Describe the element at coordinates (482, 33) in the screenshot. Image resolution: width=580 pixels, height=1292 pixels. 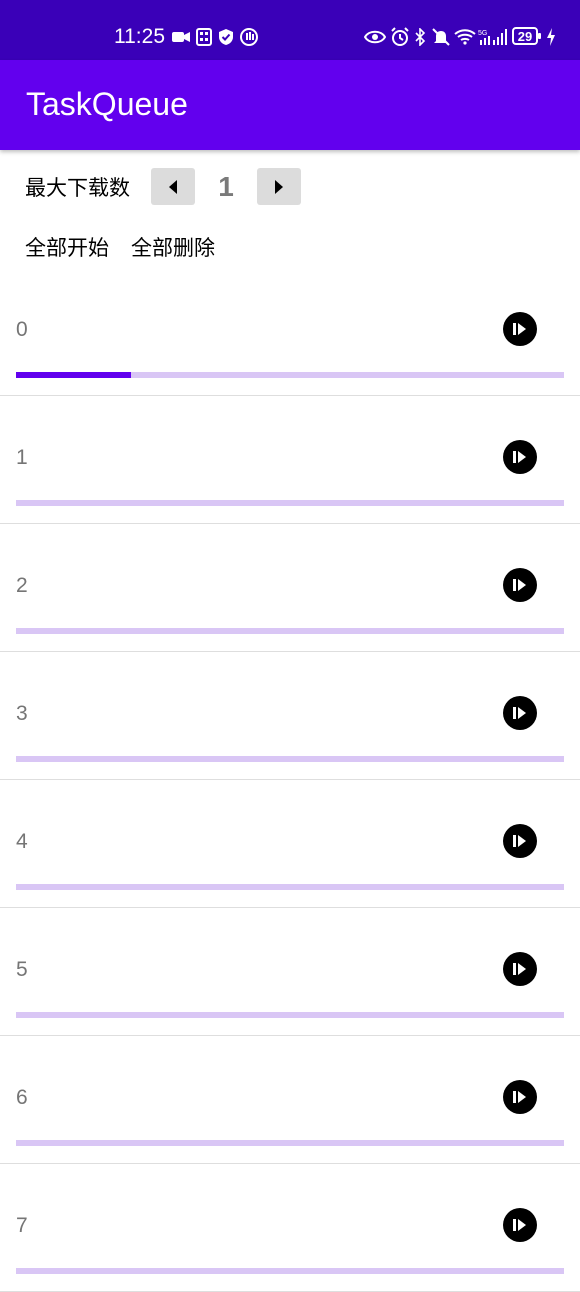
I see `svg-text: 5G` at that location.